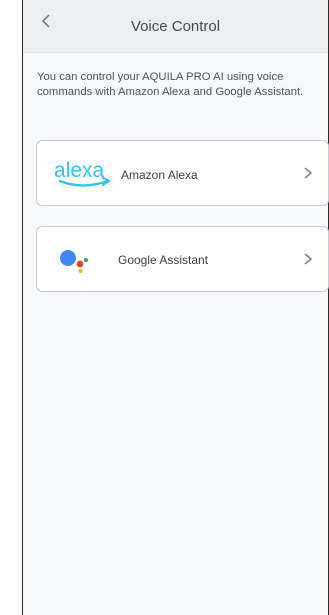 This screenshot has width=329, height=615. I want to click on google-assistant-label: Google Assistant, so click(163, 260).